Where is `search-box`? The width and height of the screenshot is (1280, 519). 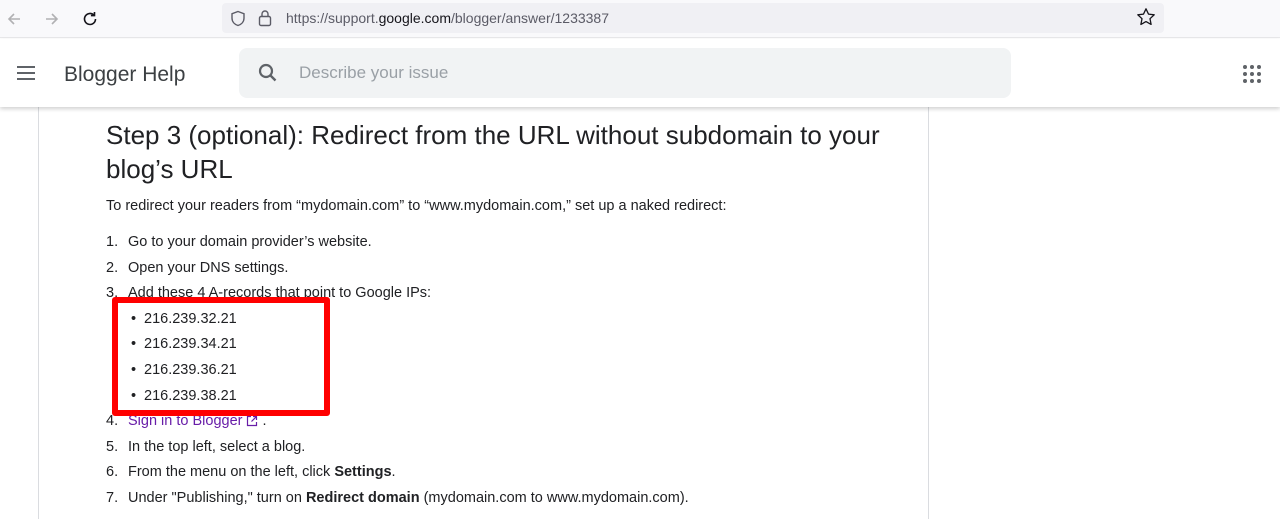
search-box is located at coordinates (625, 73).